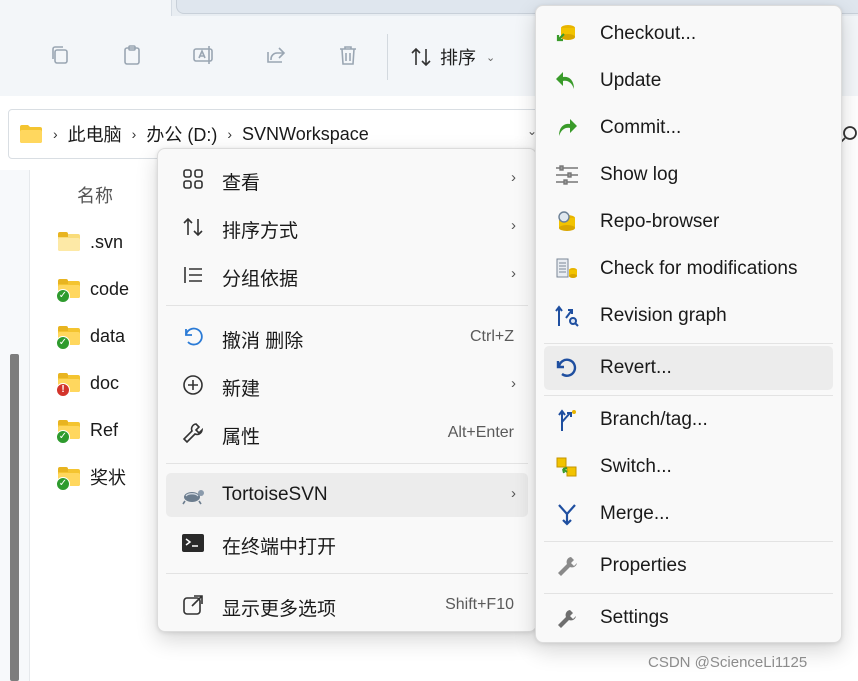 This screenshot has width=858, height=681. What do you see at coordinates (347, 337) in the screenshot?
I see `menu-item-undo-delete: 撤消 删除 Ctrl+Z` at bounding box center [347, 337].